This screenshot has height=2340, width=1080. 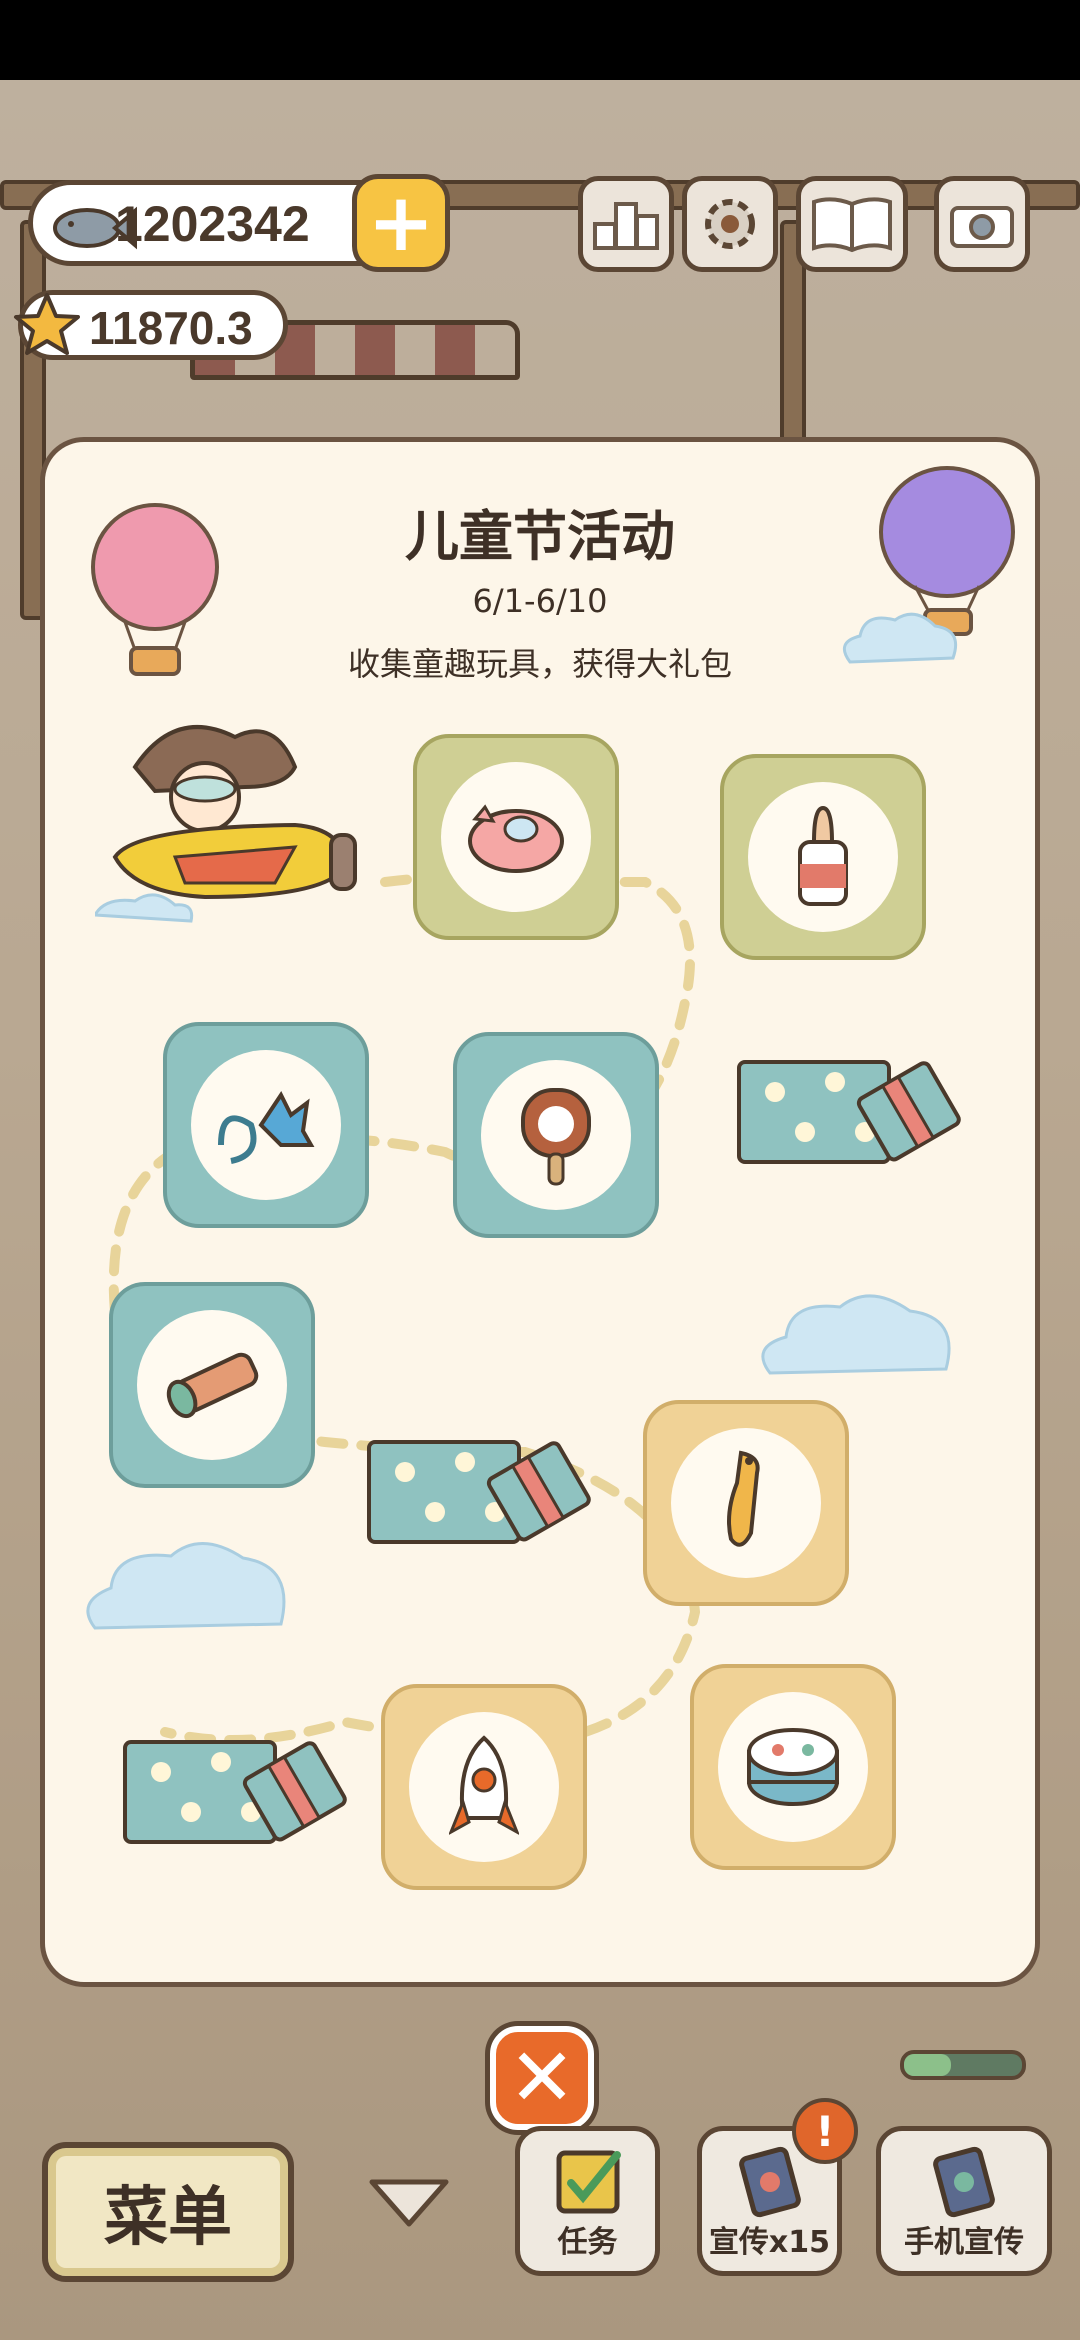 I want to click on paw-popsicle-icon, so click(x=556, y=1137).